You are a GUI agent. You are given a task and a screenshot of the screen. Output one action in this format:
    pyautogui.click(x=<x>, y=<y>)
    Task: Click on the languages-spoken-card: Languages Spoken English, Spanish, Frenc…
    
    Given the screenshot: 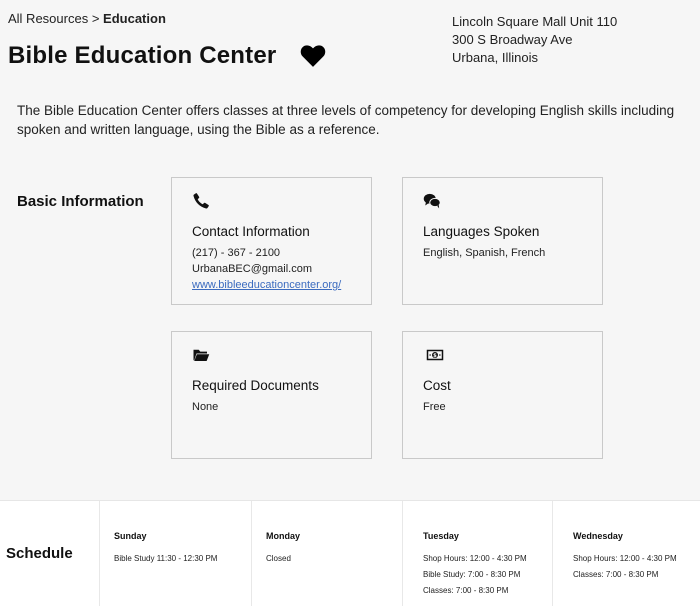 What is the action you would take?
    pyautogui.click(x=502, y=241)
    